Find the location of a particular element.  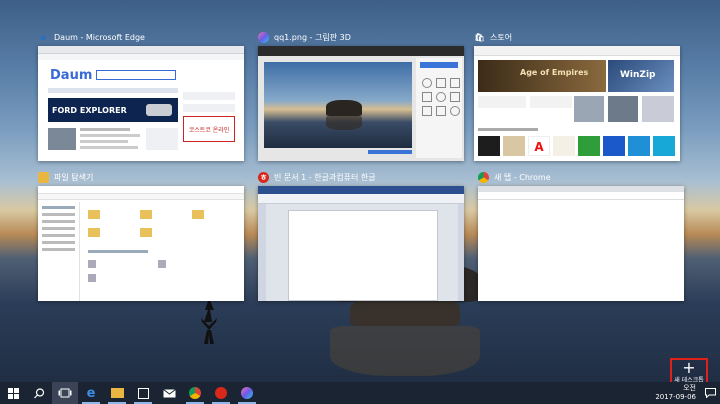

window-title-bar: 파일 탐색기 is located at coordinates (141, 177).